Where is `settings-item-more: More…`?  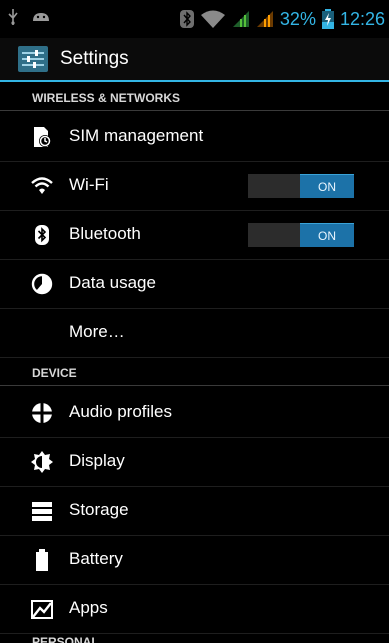
settings-item-more: More… is located at coordinates (194, 333).